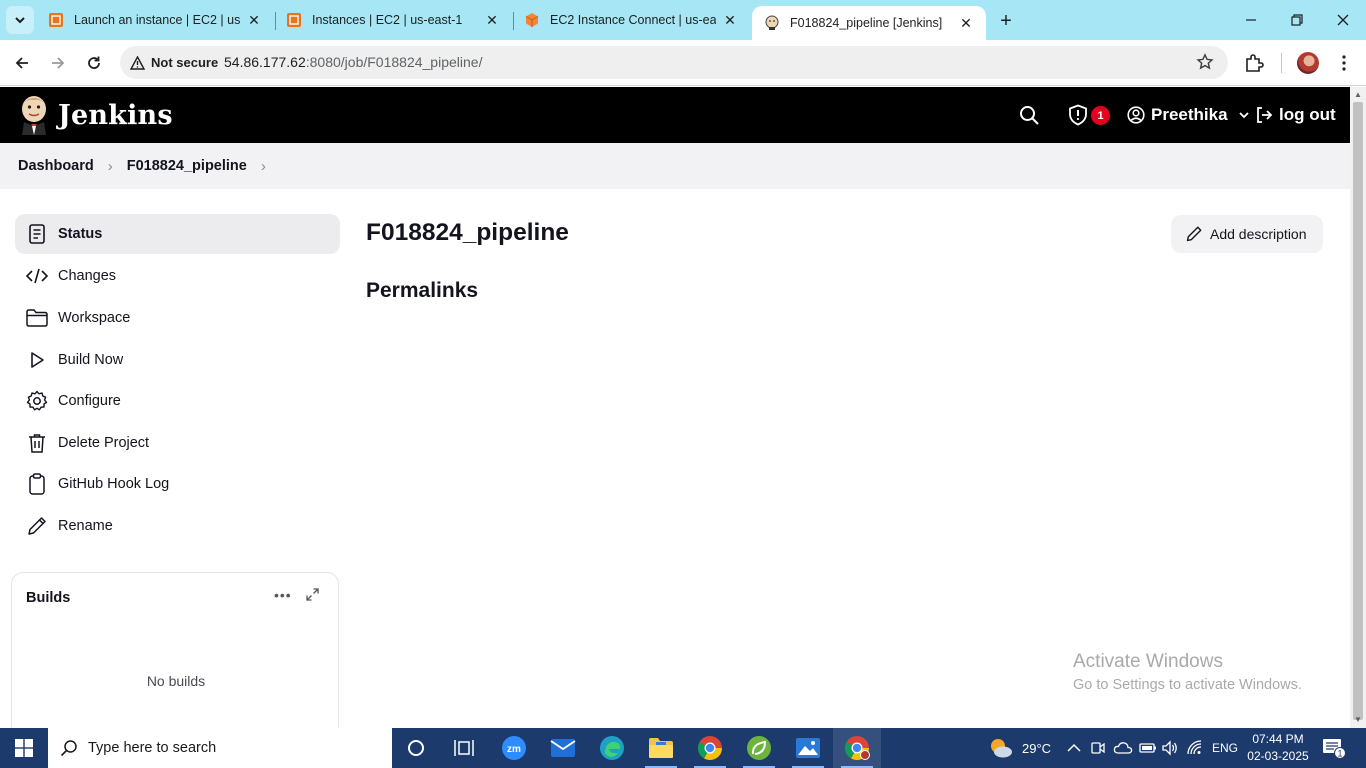  I want to click on new-tab-button: +, so click(1006, 21).